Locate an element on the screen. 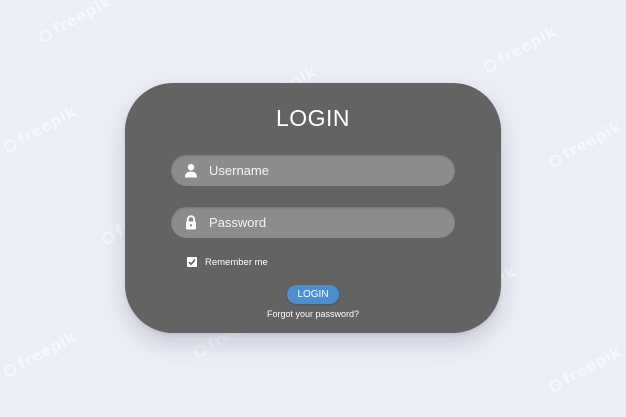  remember-me-checkbox is located at coordinates (192, 262).